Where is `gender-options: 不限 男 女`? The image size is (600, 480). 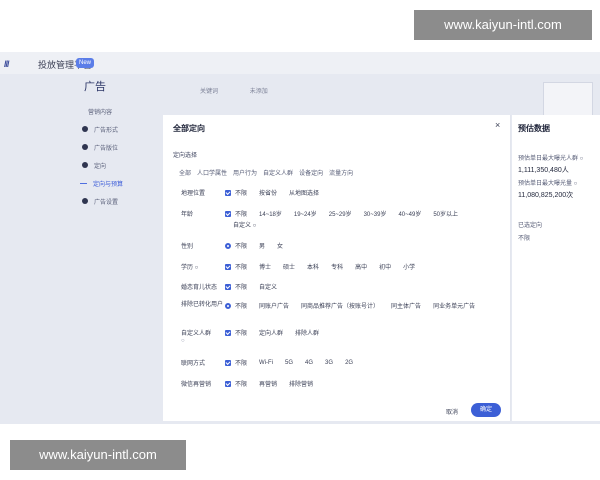
gender-options: 不限 男 女 is located at coordinates (260, 245).